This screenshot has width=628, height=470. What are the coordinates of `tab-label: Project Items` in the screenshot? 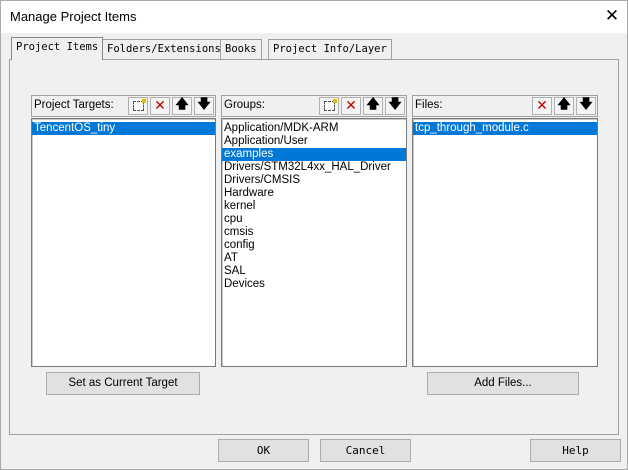 It's located at (57, 47).